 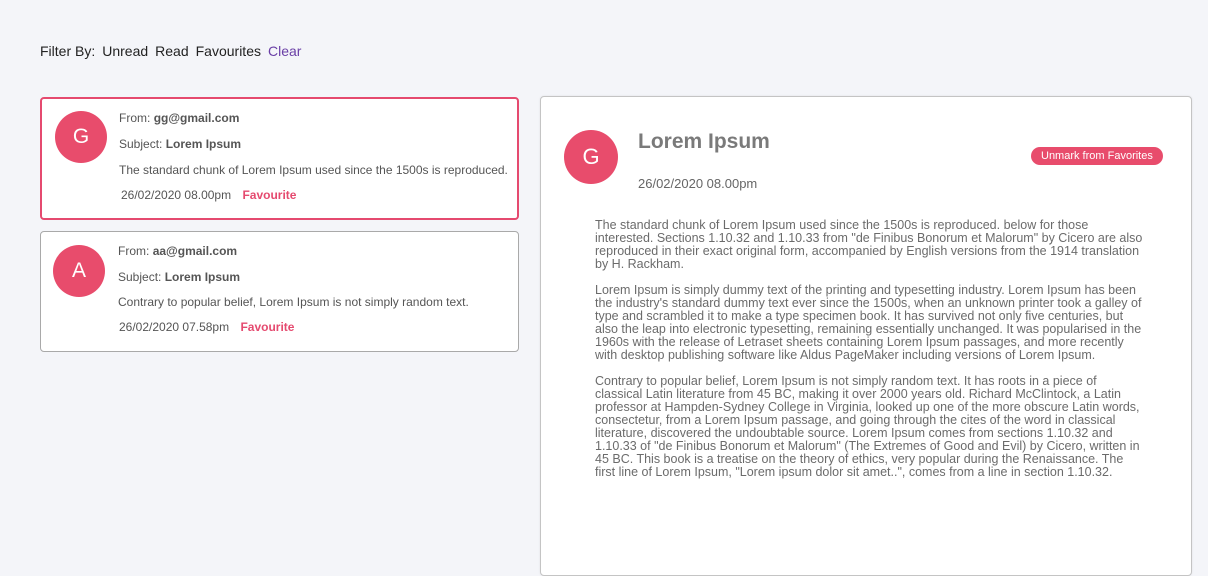 What do you see at coordinates (176, 195) in the screenshot?
I see `email-date: 26/02/2020 08.00pm` at bounding box center [176, 195].